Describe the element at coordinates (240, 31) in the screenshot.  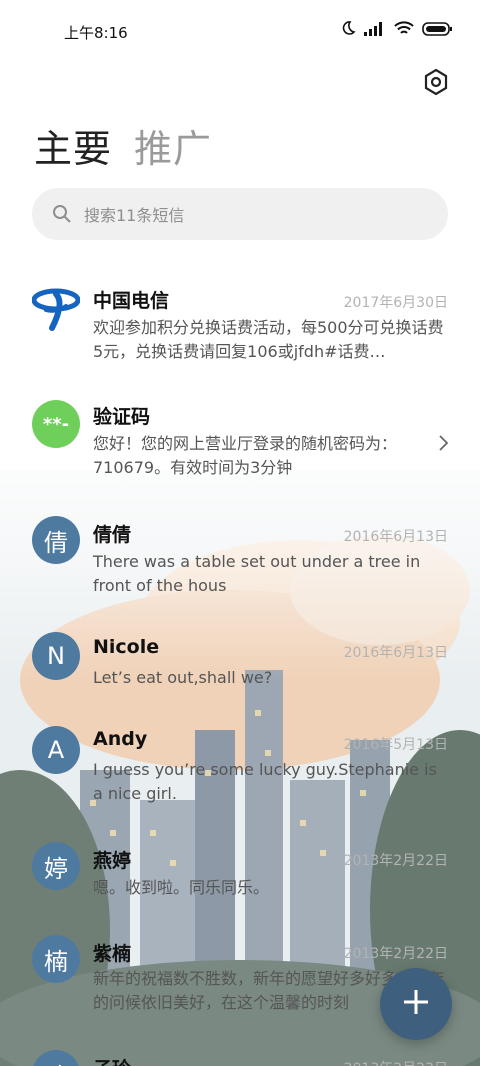
I see `status-bar: 上午8:16` at that location.